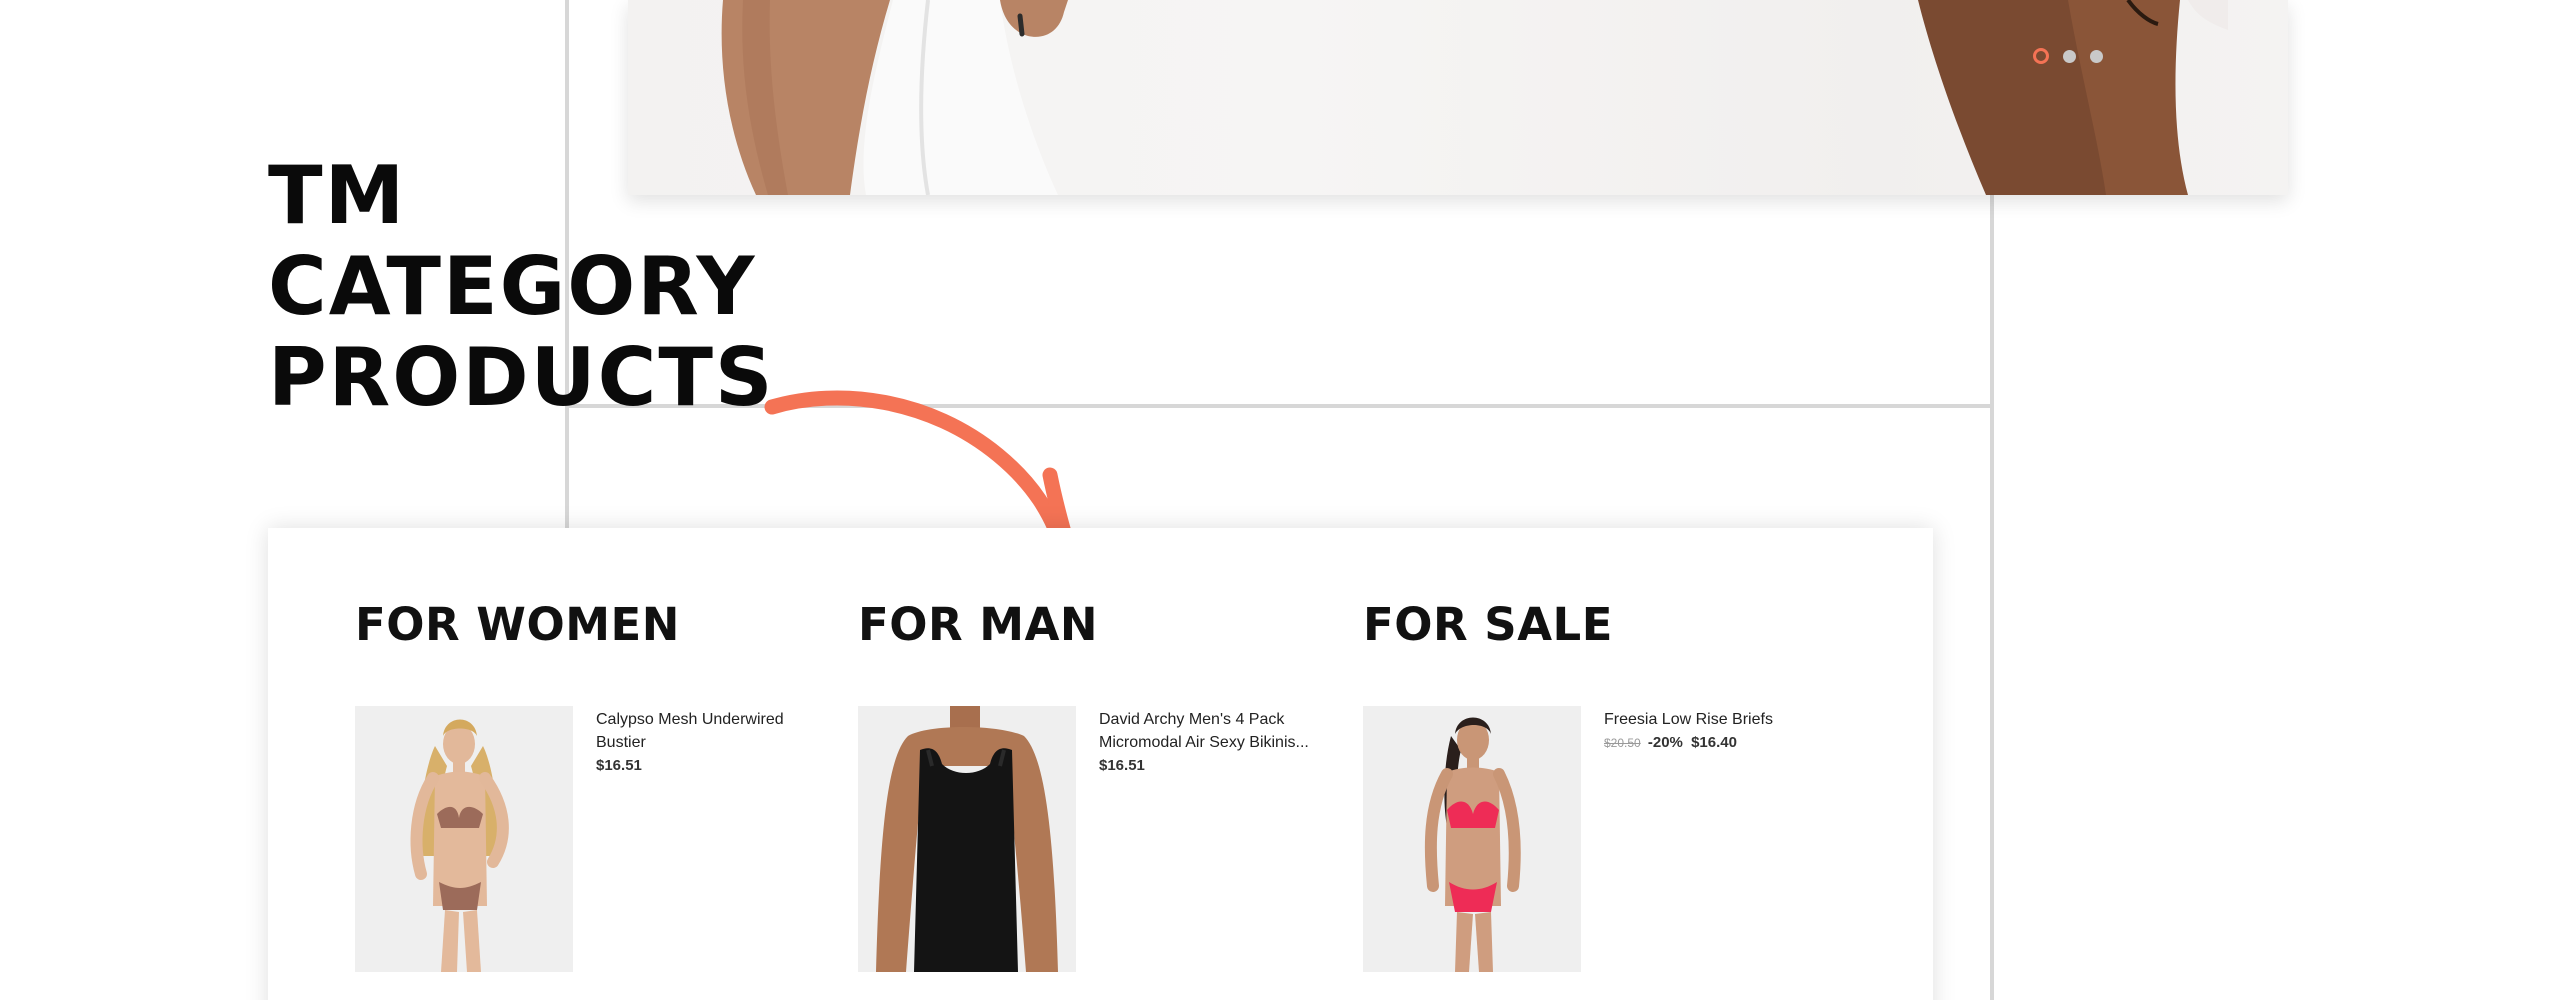 Image resolution: width=2560 pixels, height=1000 pixels. I want to click on slider-dot-active, so click(2041, 56).